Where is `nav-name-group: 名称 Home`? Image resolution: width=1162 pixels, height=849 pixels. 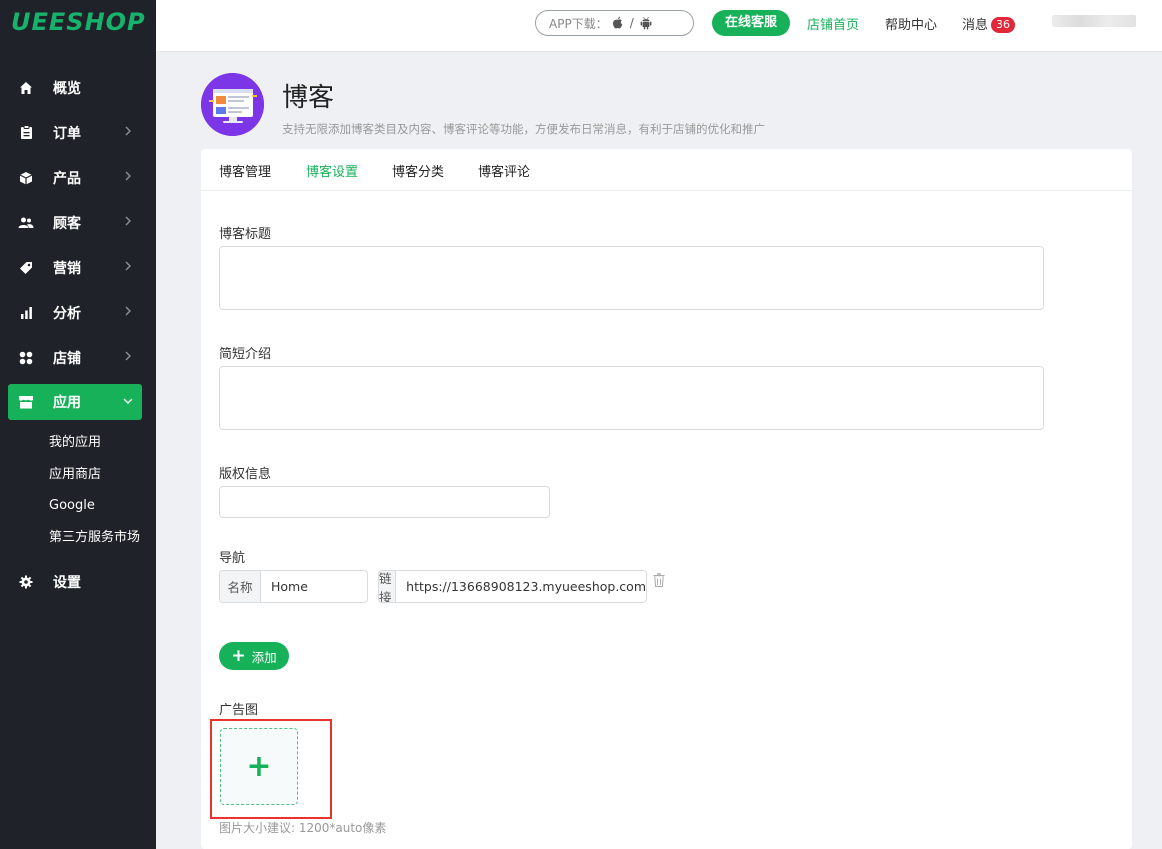 nav-name-group: 名称 Home is located at coordinates (293, 586).